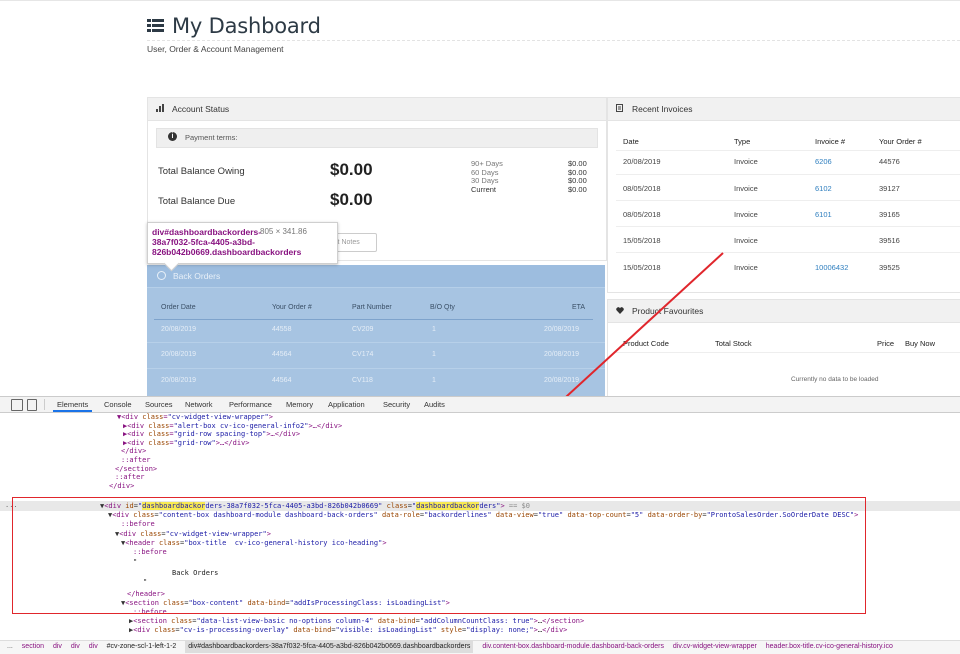  Describe the element at coordinates (715, 647) in the screenshot. I see `breadcrumb-item: div.cv-widget-view-wrapper` at that location.